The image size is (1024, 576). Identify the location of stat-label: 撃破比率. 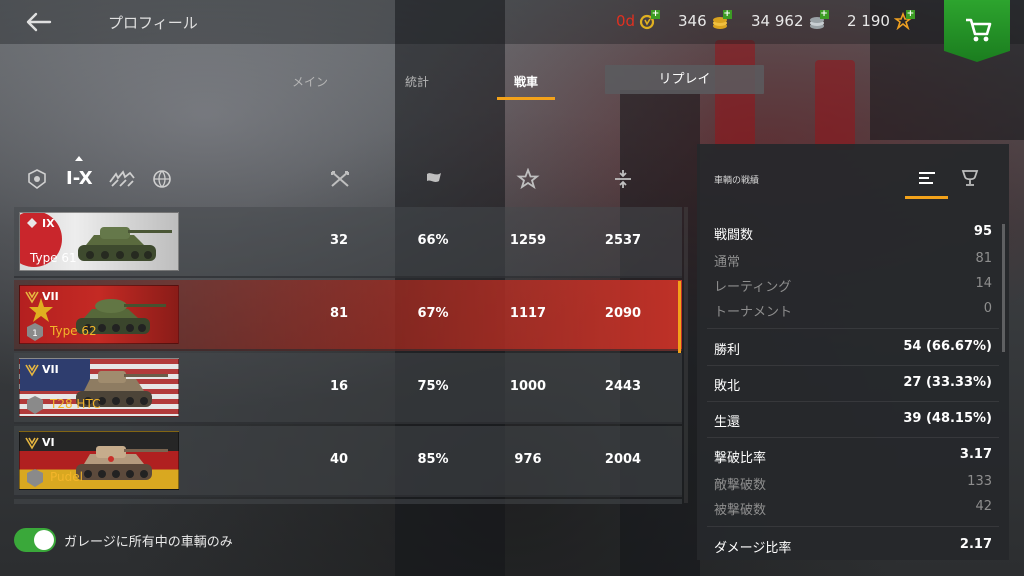
(740, 458).